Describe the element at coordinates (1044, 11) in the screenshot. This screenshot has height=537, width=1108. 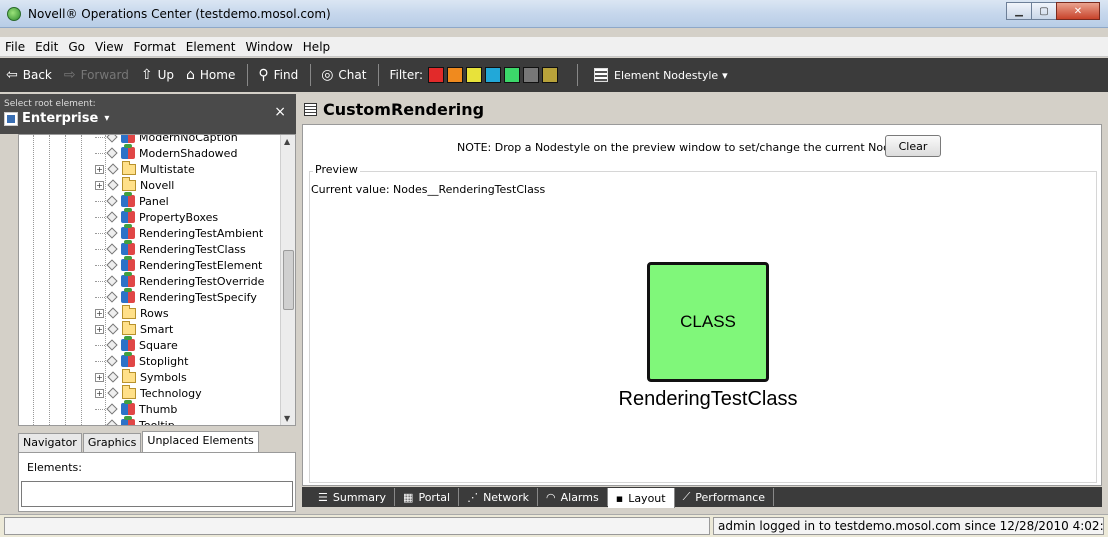
I see `maximize-button: ▢` at that location.